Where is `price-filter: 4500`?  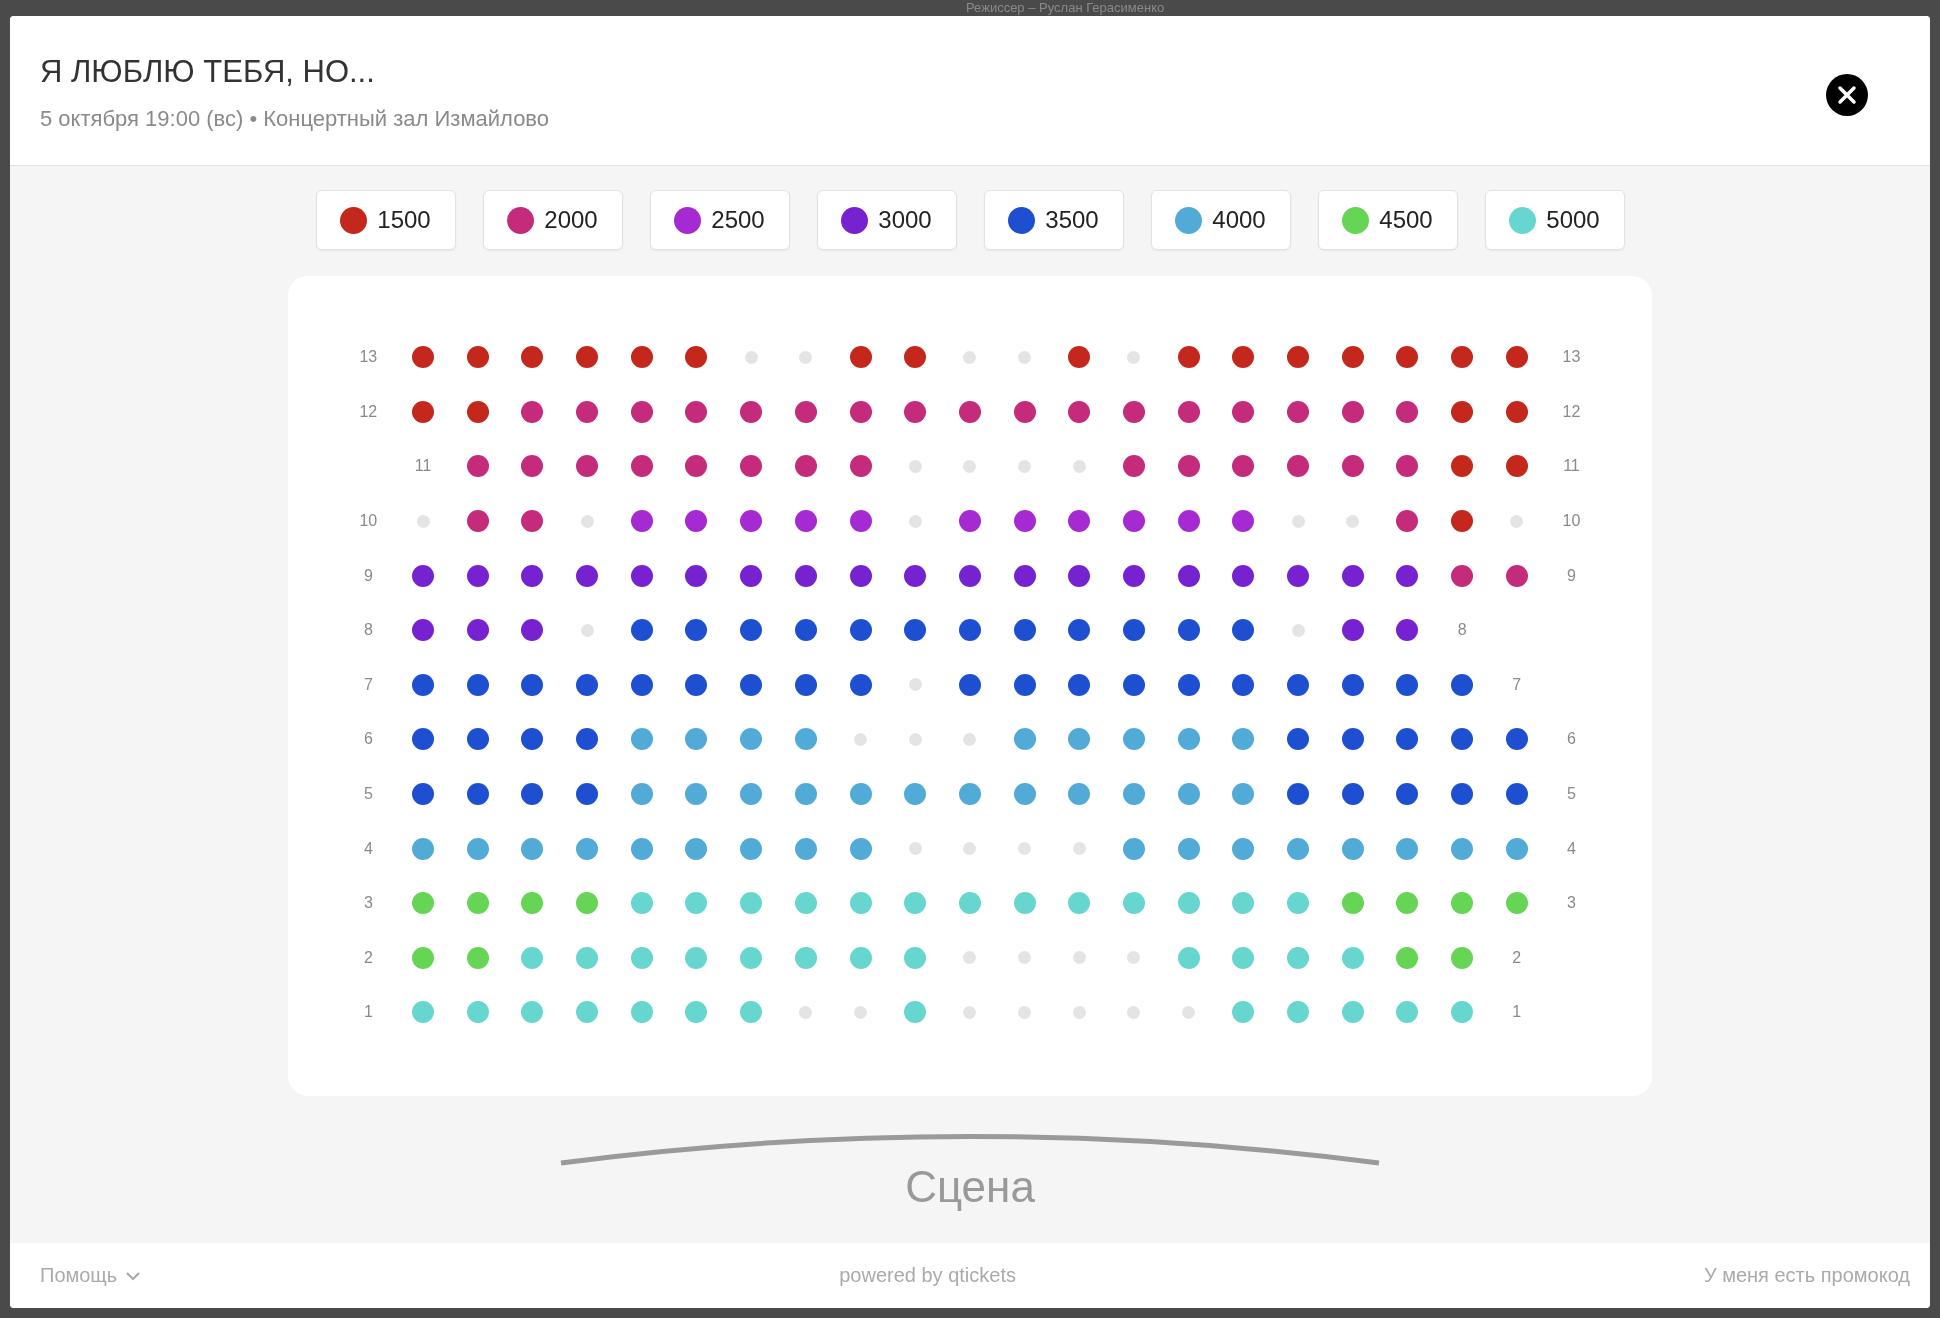
price-filter: 4500 is located at coordinates (1387, 220).